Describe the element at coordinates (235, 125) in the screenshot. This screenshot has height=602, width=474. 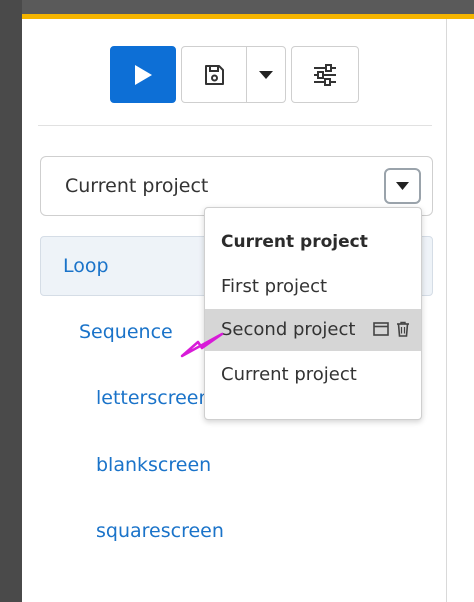
I see `toolbar-divider` at that location.